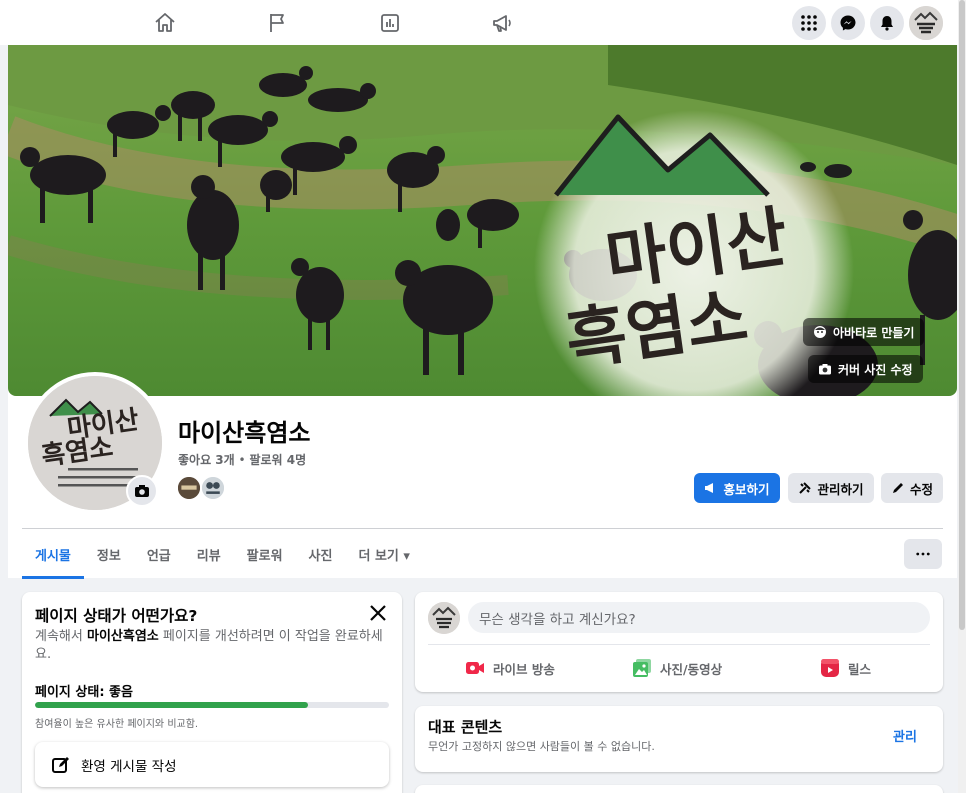  I want to click on top-navigation-bar, so click(483, 22).